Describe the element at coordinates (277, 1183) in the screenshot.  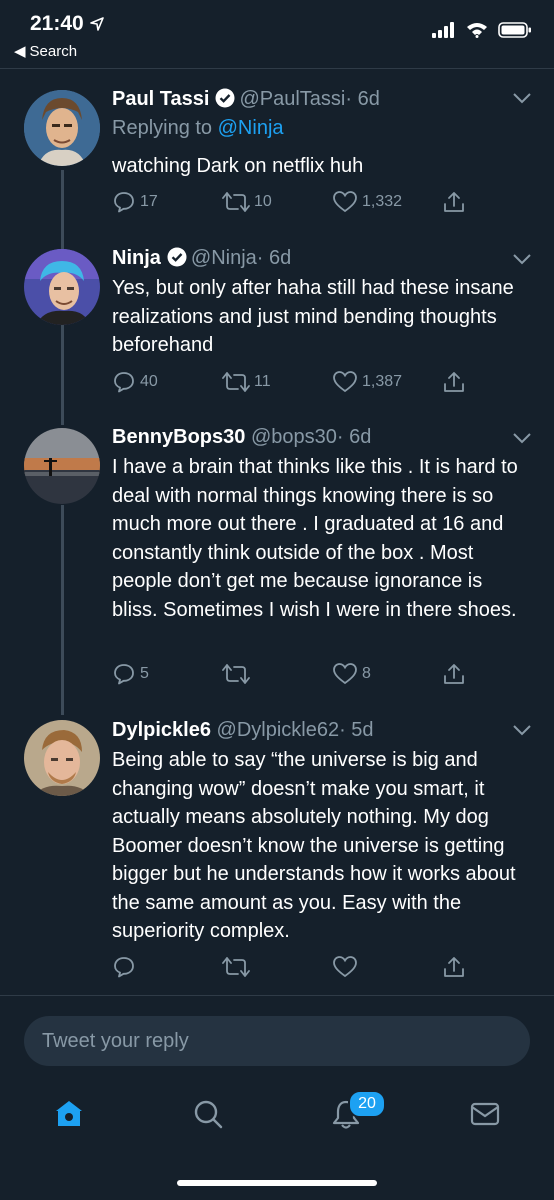
I see `home-indicator` at that location.